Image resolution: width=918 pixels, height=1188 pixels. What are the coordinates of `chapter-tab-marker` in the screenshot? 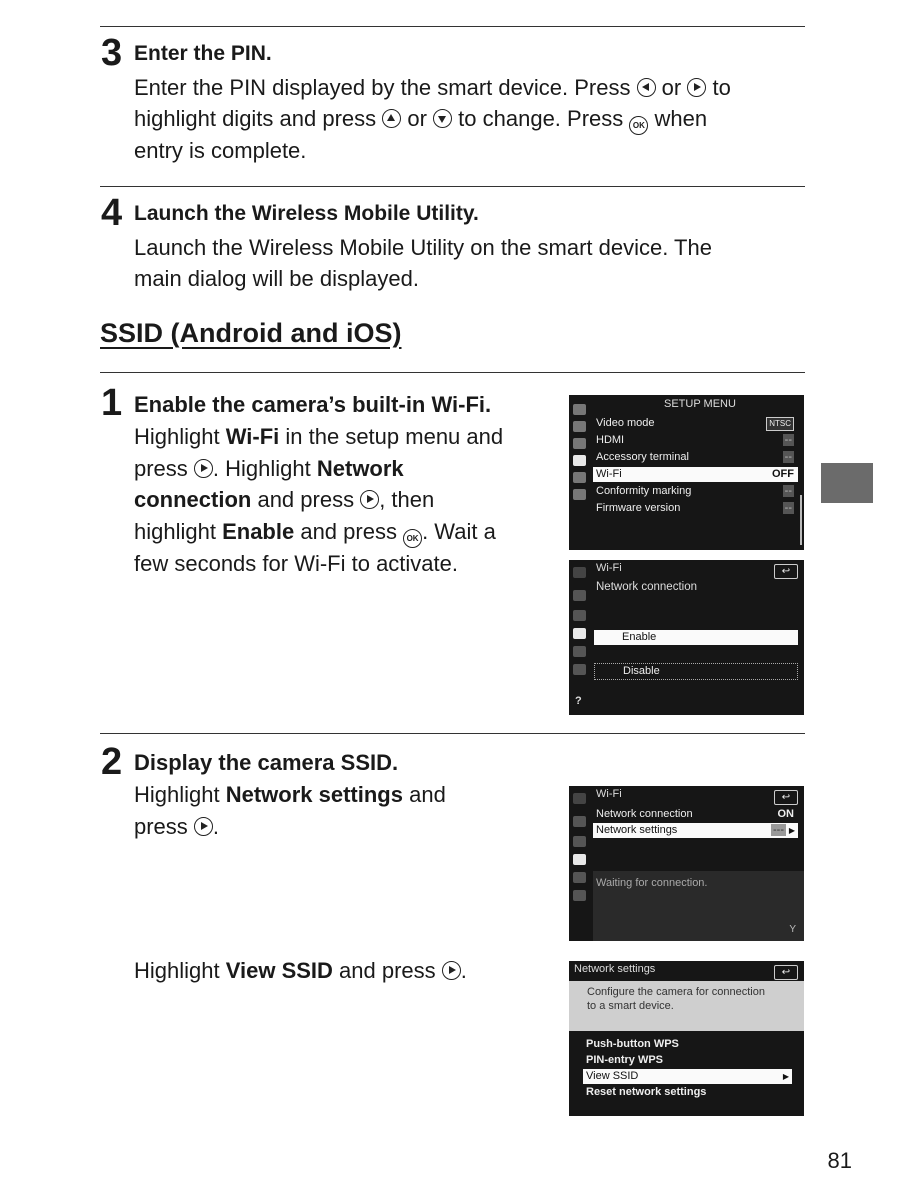 It's located at (847, 483).